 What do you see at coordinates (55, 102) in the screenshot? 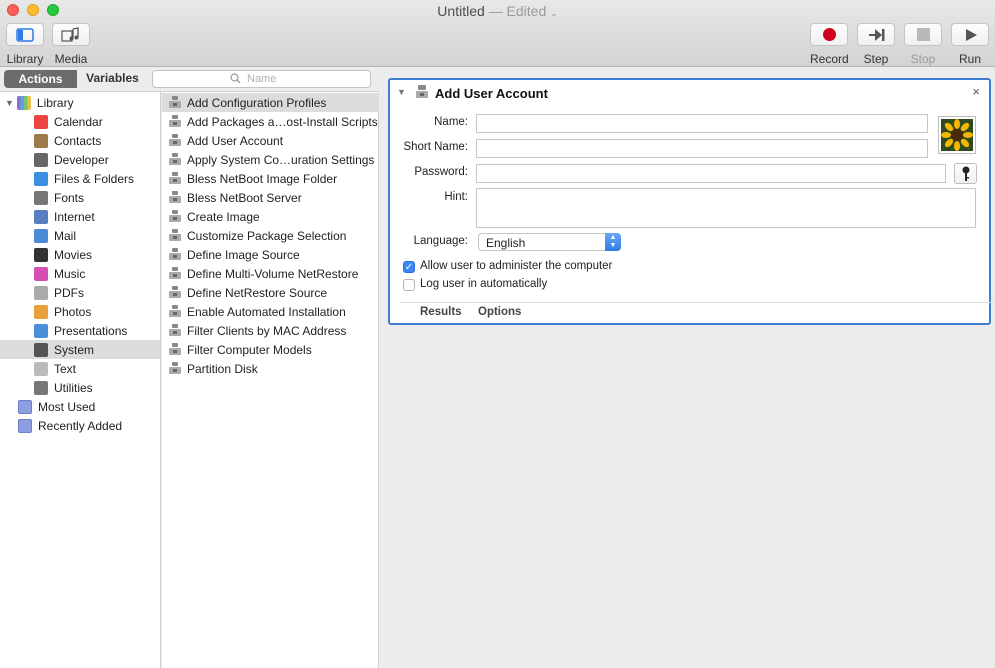
I see `library-root-label: Library` at bounding box center [55, 102].